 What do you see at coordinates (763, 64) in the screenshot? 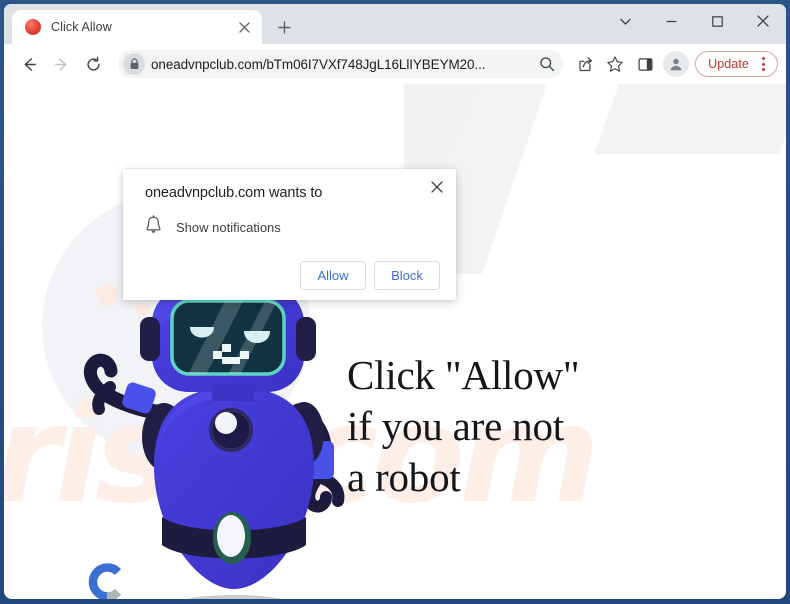
I see `three-dots-icon` at bounding box center [763, 64].